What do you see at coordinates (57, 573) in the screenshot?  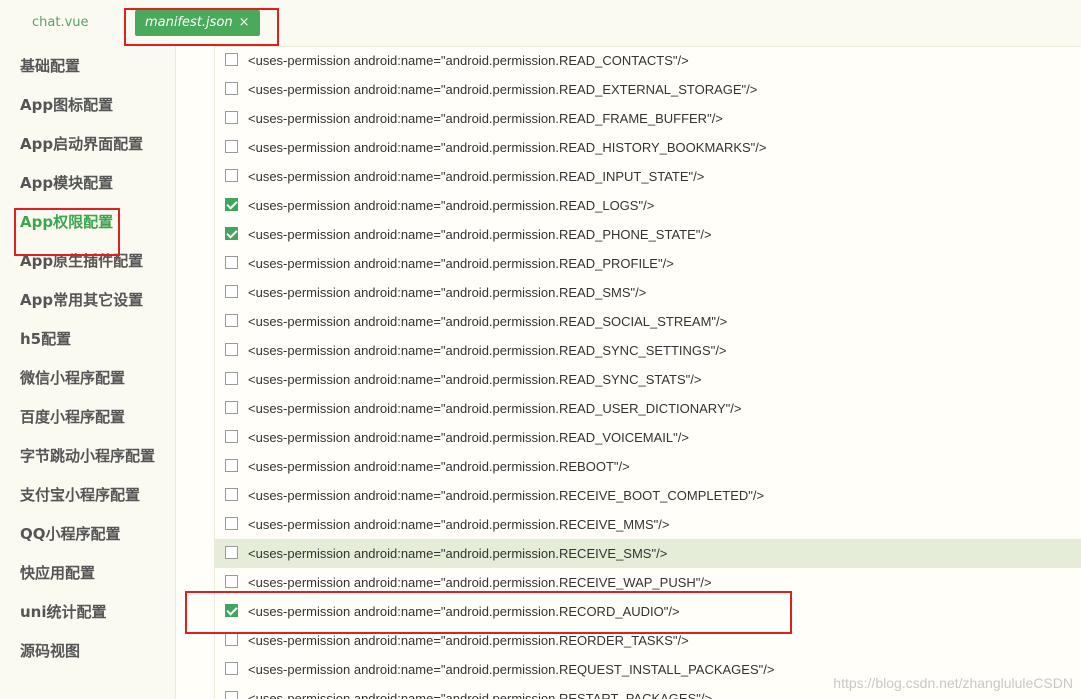 I see `sidebar-item: 快应用配置` at bounding box center [57, 573].